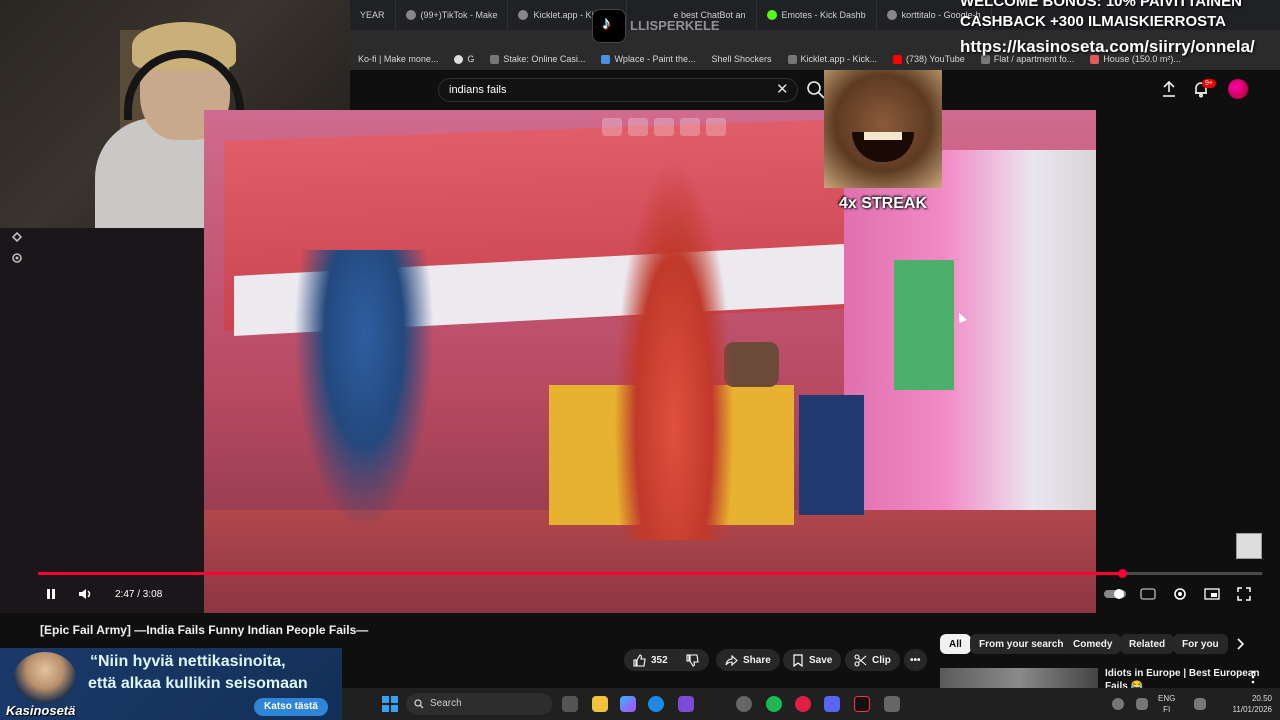  What do you see at coordinates (1169, 89) in the screenshot?
I see `upload-icon` at bounding box center [1169, 89].